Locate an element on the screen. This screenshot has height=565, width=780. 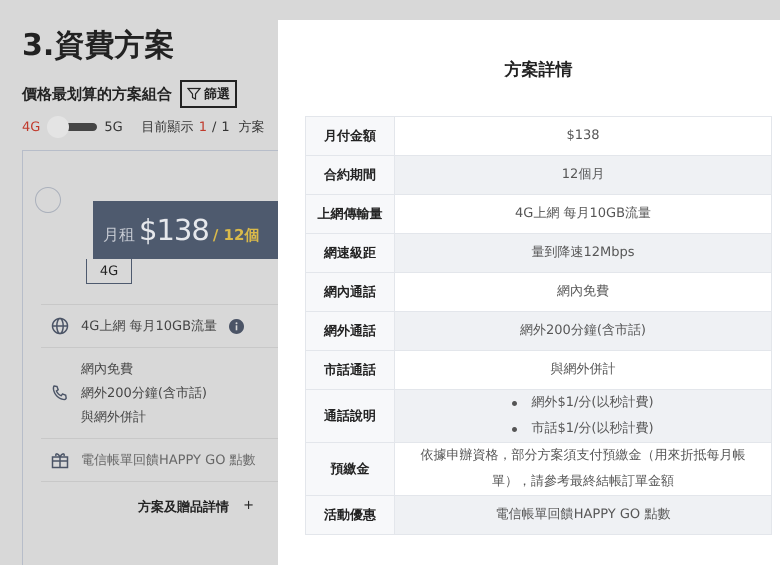
feature-text: 4G上網 每月10GB流量 is located at coordinates (149, 326).